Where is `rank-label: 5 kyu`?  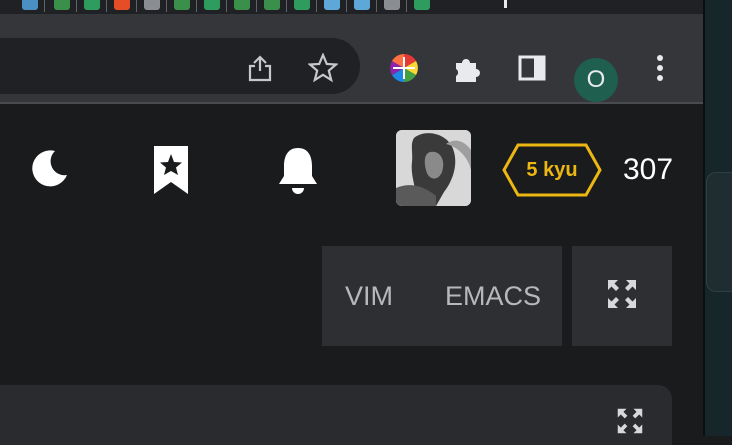 rank-label: 5 kyu is located at coordinates (552, 169).